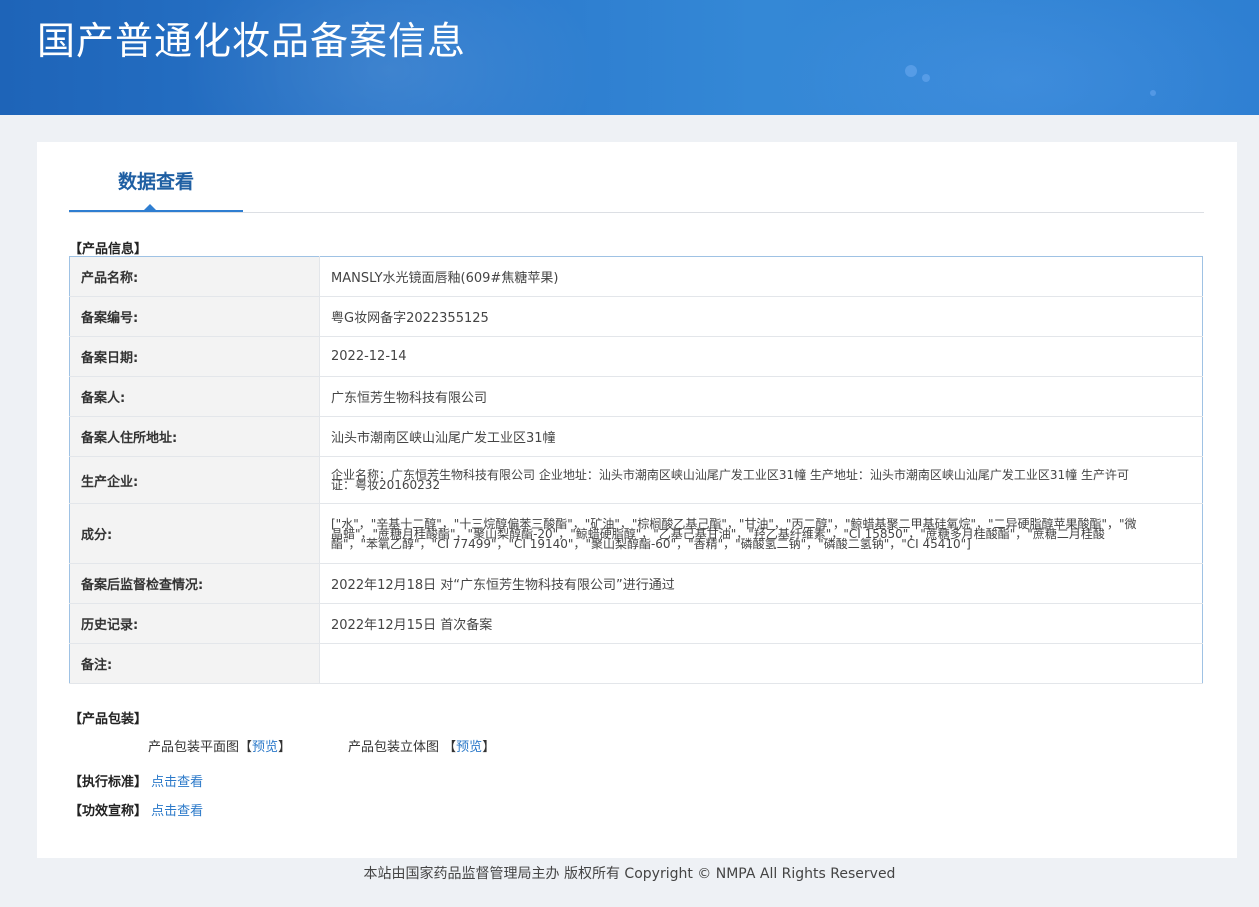 The width and height of the screenshot is (1259, 907). What do you see at coordinates (194, 436) in the screenshot?
I see `row-label: 备案人住所地址:` at bounding box center [194, 436].